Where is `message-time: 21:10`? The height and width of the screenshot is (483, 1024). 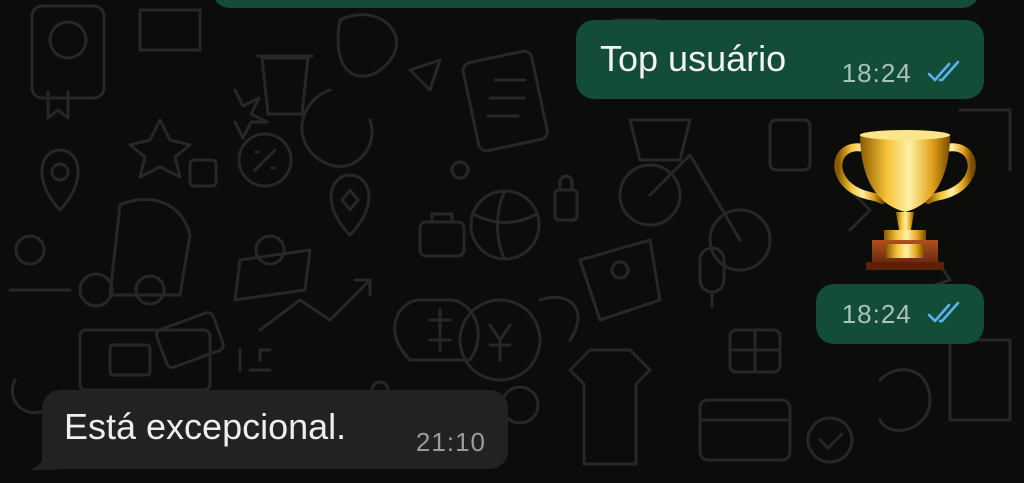
message-time: 21:10 is located at coordinates (450, 442).